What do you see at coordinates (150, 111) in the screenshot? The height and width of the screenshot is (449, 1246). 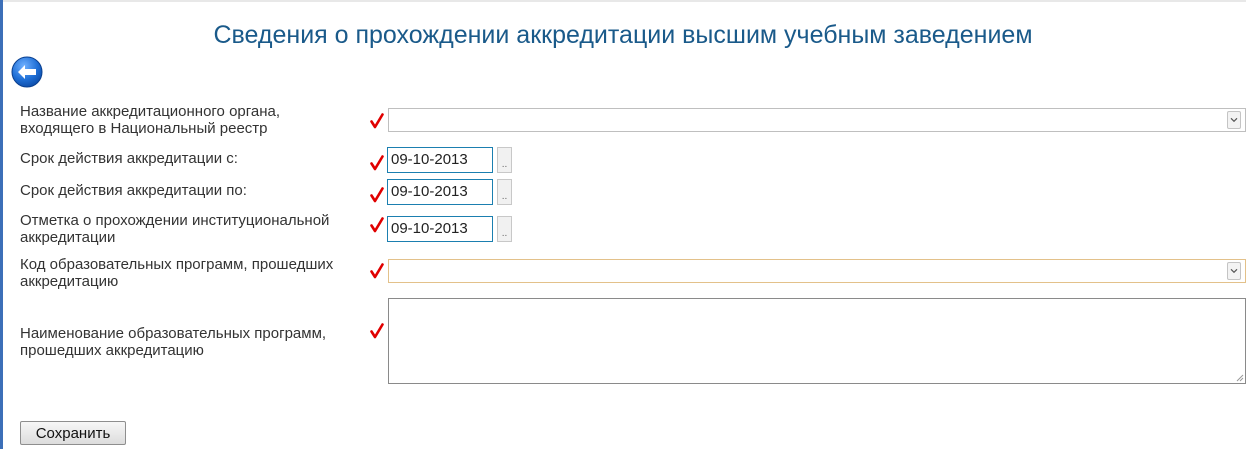 I see `accreditation-body-label-line1: Название аккредитационного органа,` at bounding box center [150, 111].